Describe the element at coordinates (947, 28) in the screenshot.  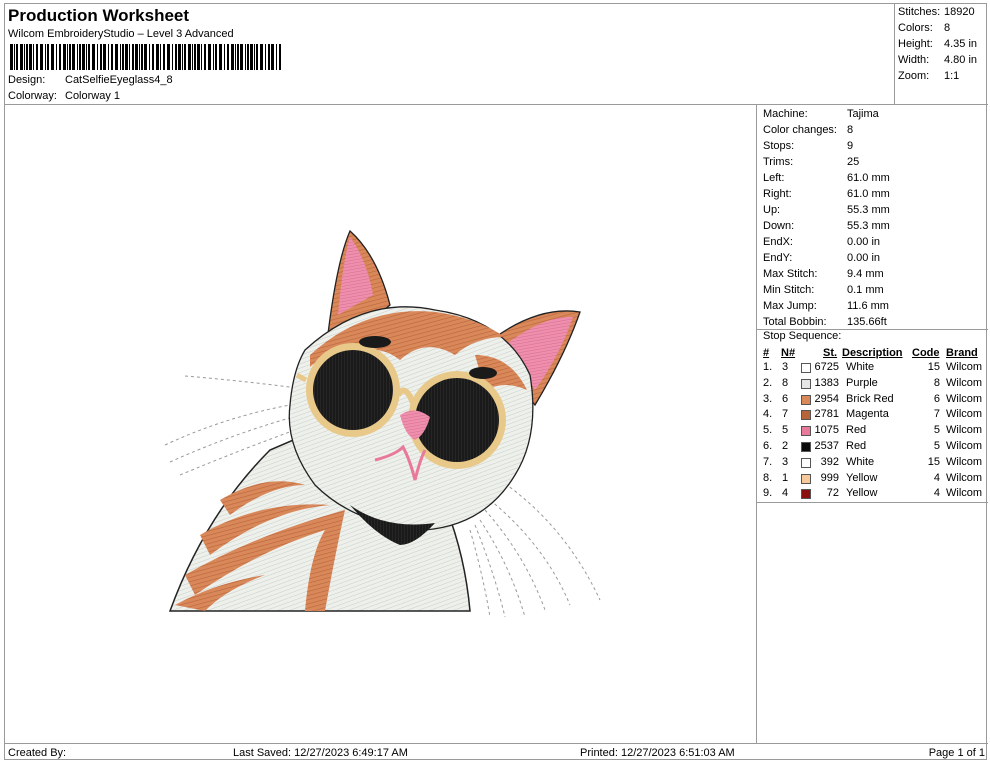
I see `summary-value: 8` at that location.